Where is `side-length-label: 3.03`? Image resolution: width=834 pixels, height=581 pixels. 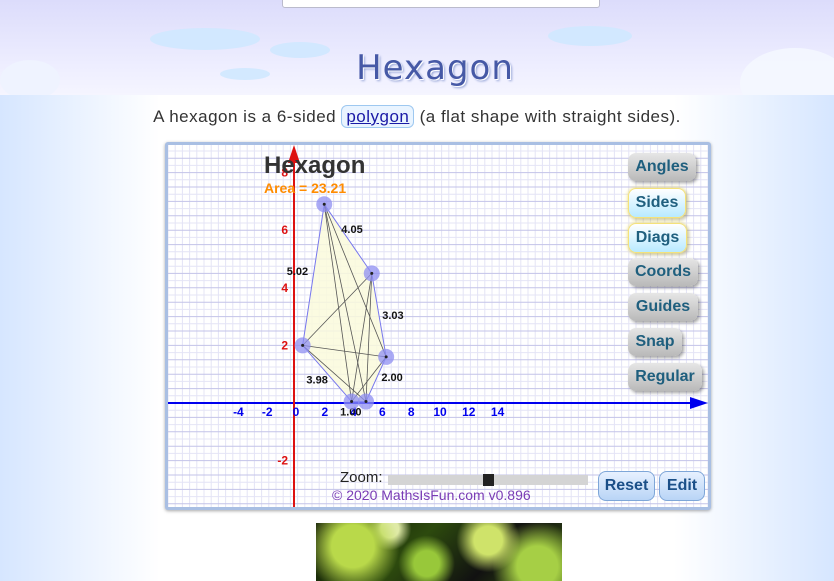 side-length-label: 3.03 is located at coordinates (392, 316).